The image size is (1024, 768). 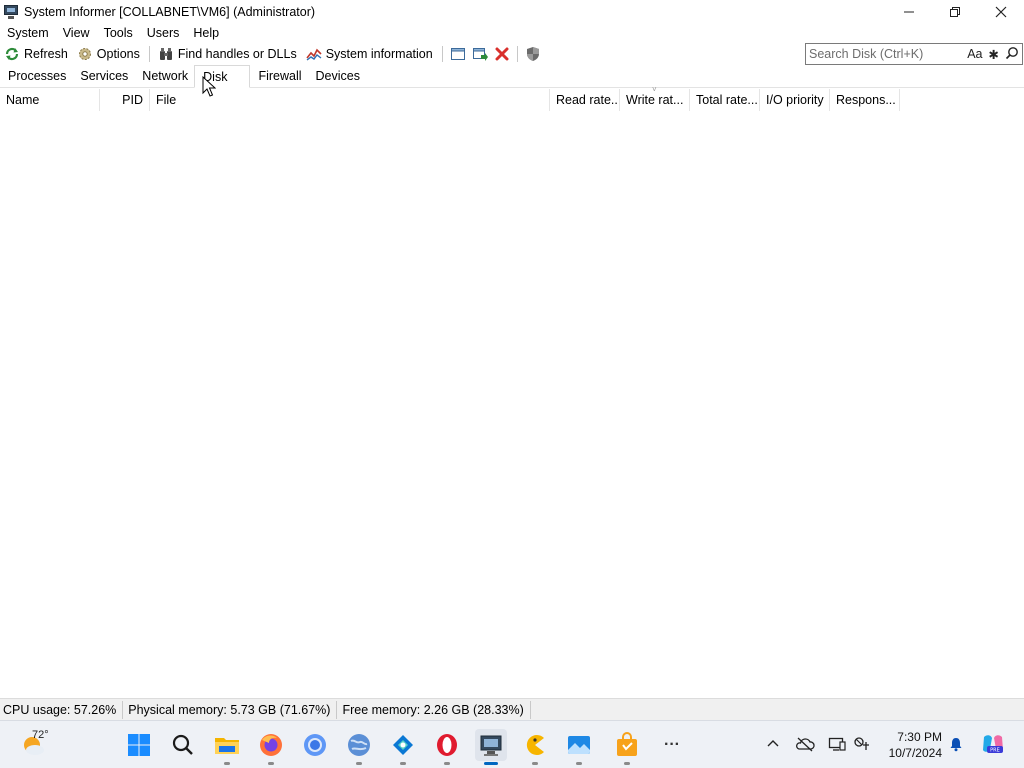 What do you see at coordinates (627, 747) in the screenshot?
I see `store-icon` at bounding box center [627, 747].